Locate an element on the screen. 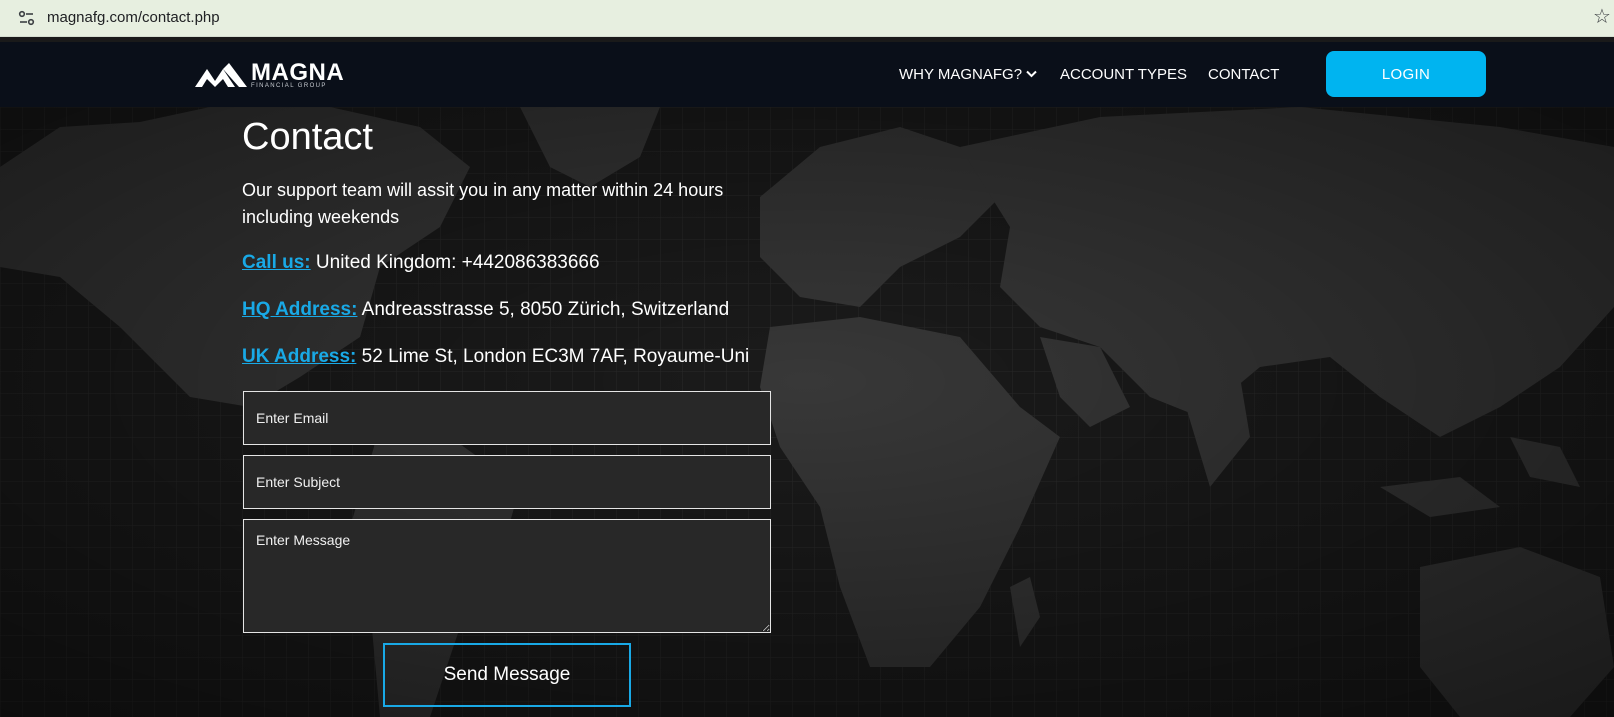 The width and height of the screenshot is (1614, 717). nav-contact: CONTACT is located at coordinates (1243, 75).